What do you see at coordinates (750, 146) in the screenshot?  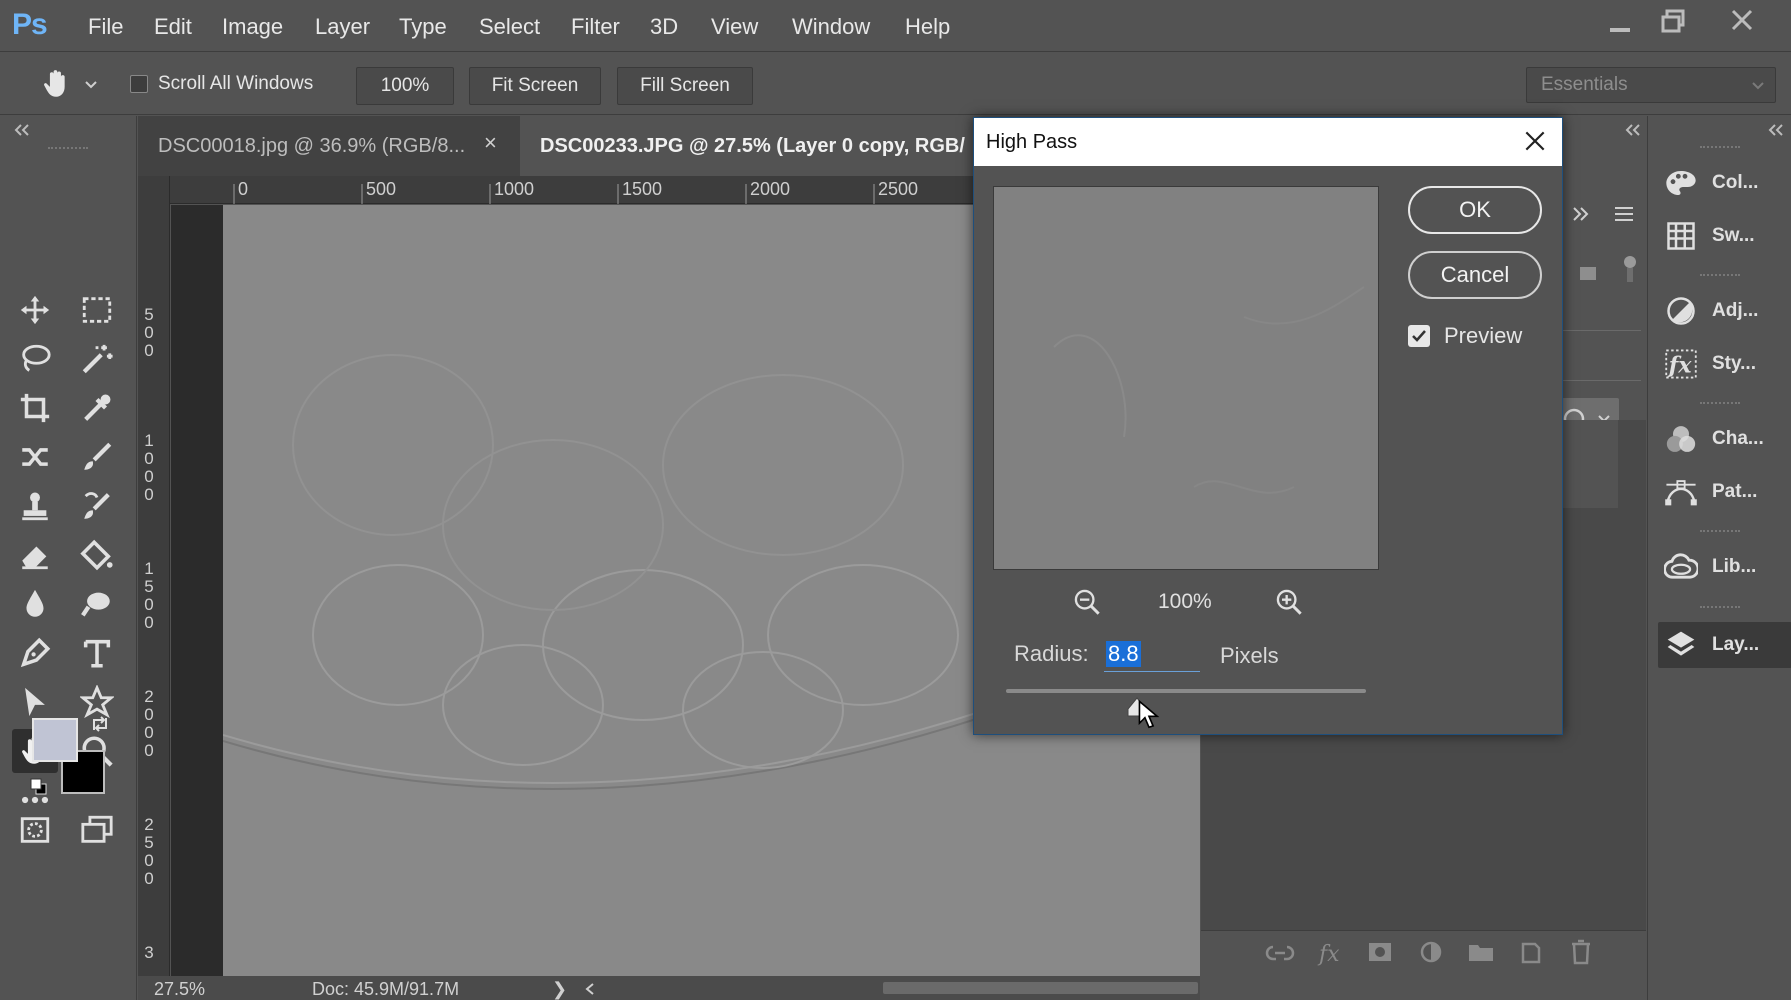 I see `tab-dsc00233: DSC00233.JPG @ 27.5% (Layer 0 copy, RGB/` at bounding box center [750, 146].